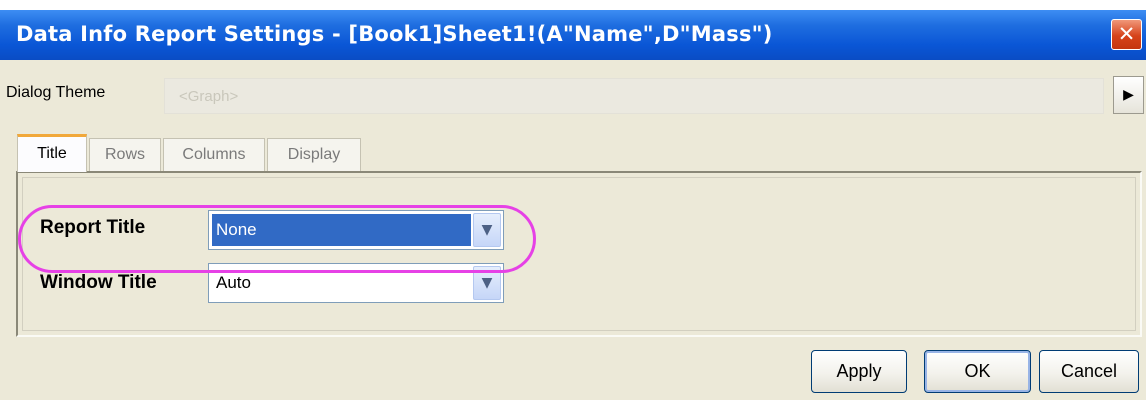  Describe the element at coordinates (859, 371) in the screenshot. I see `apply-button: Apply` at that location.